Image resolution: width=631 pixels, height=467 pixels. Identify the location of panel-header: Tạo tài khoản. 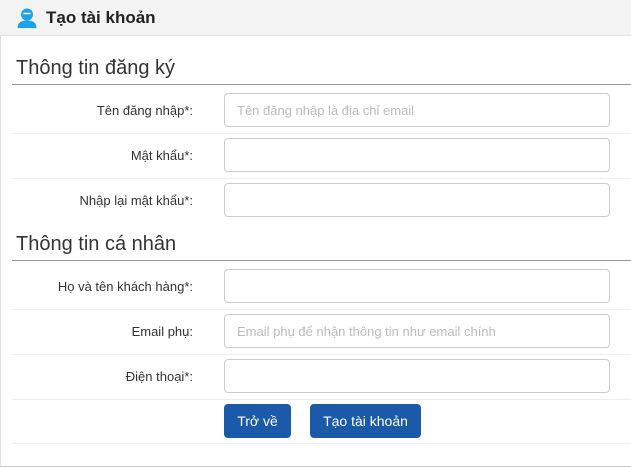
(315, 18).